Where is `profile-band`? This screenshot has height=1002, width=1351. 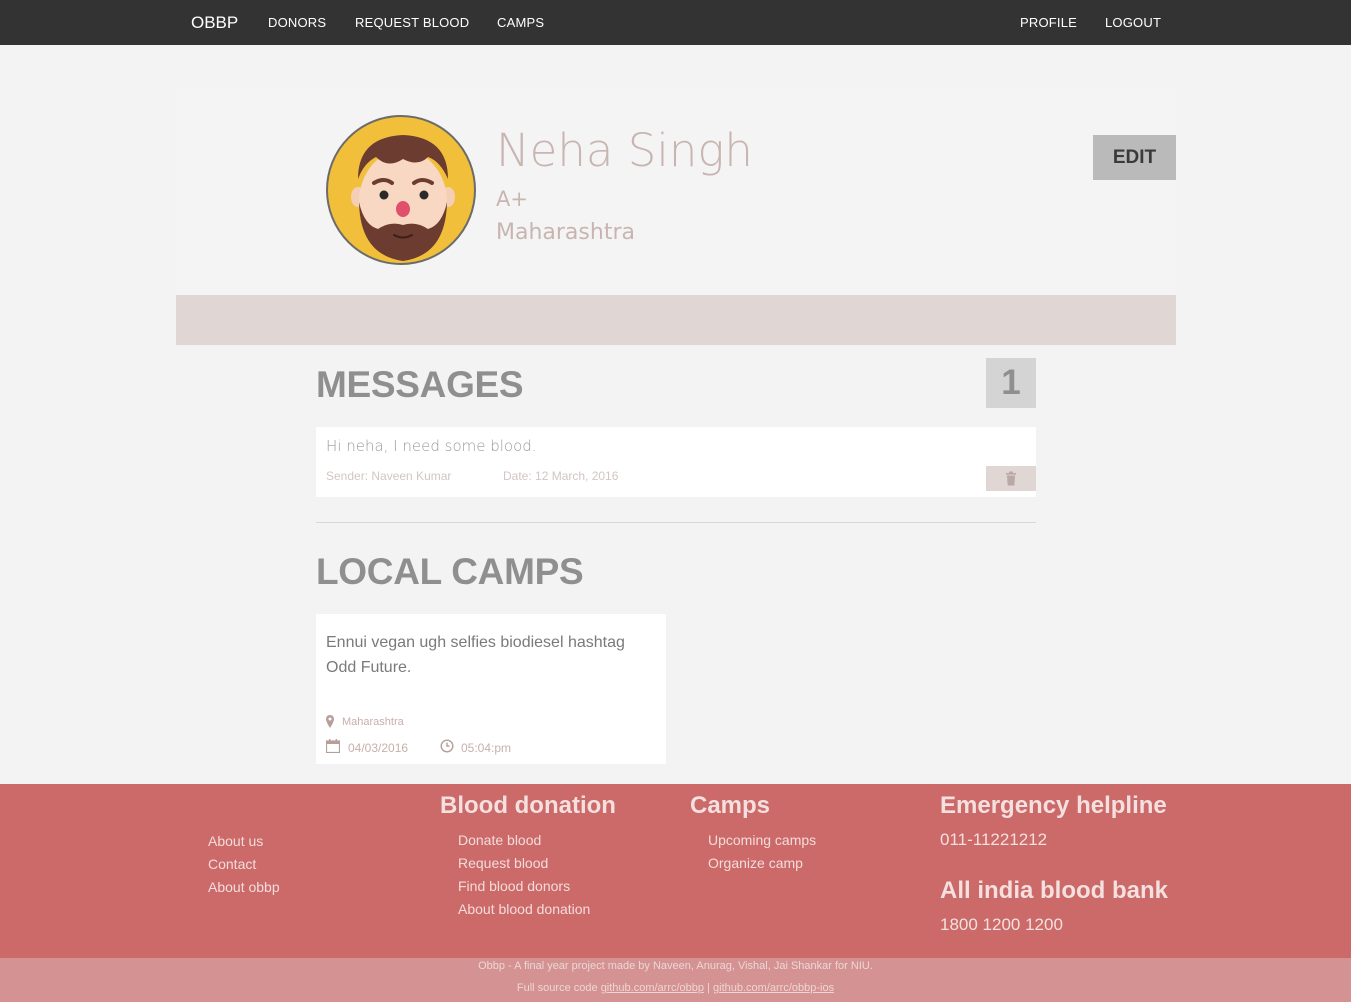
profile-band is located at coordinates (676, 320).